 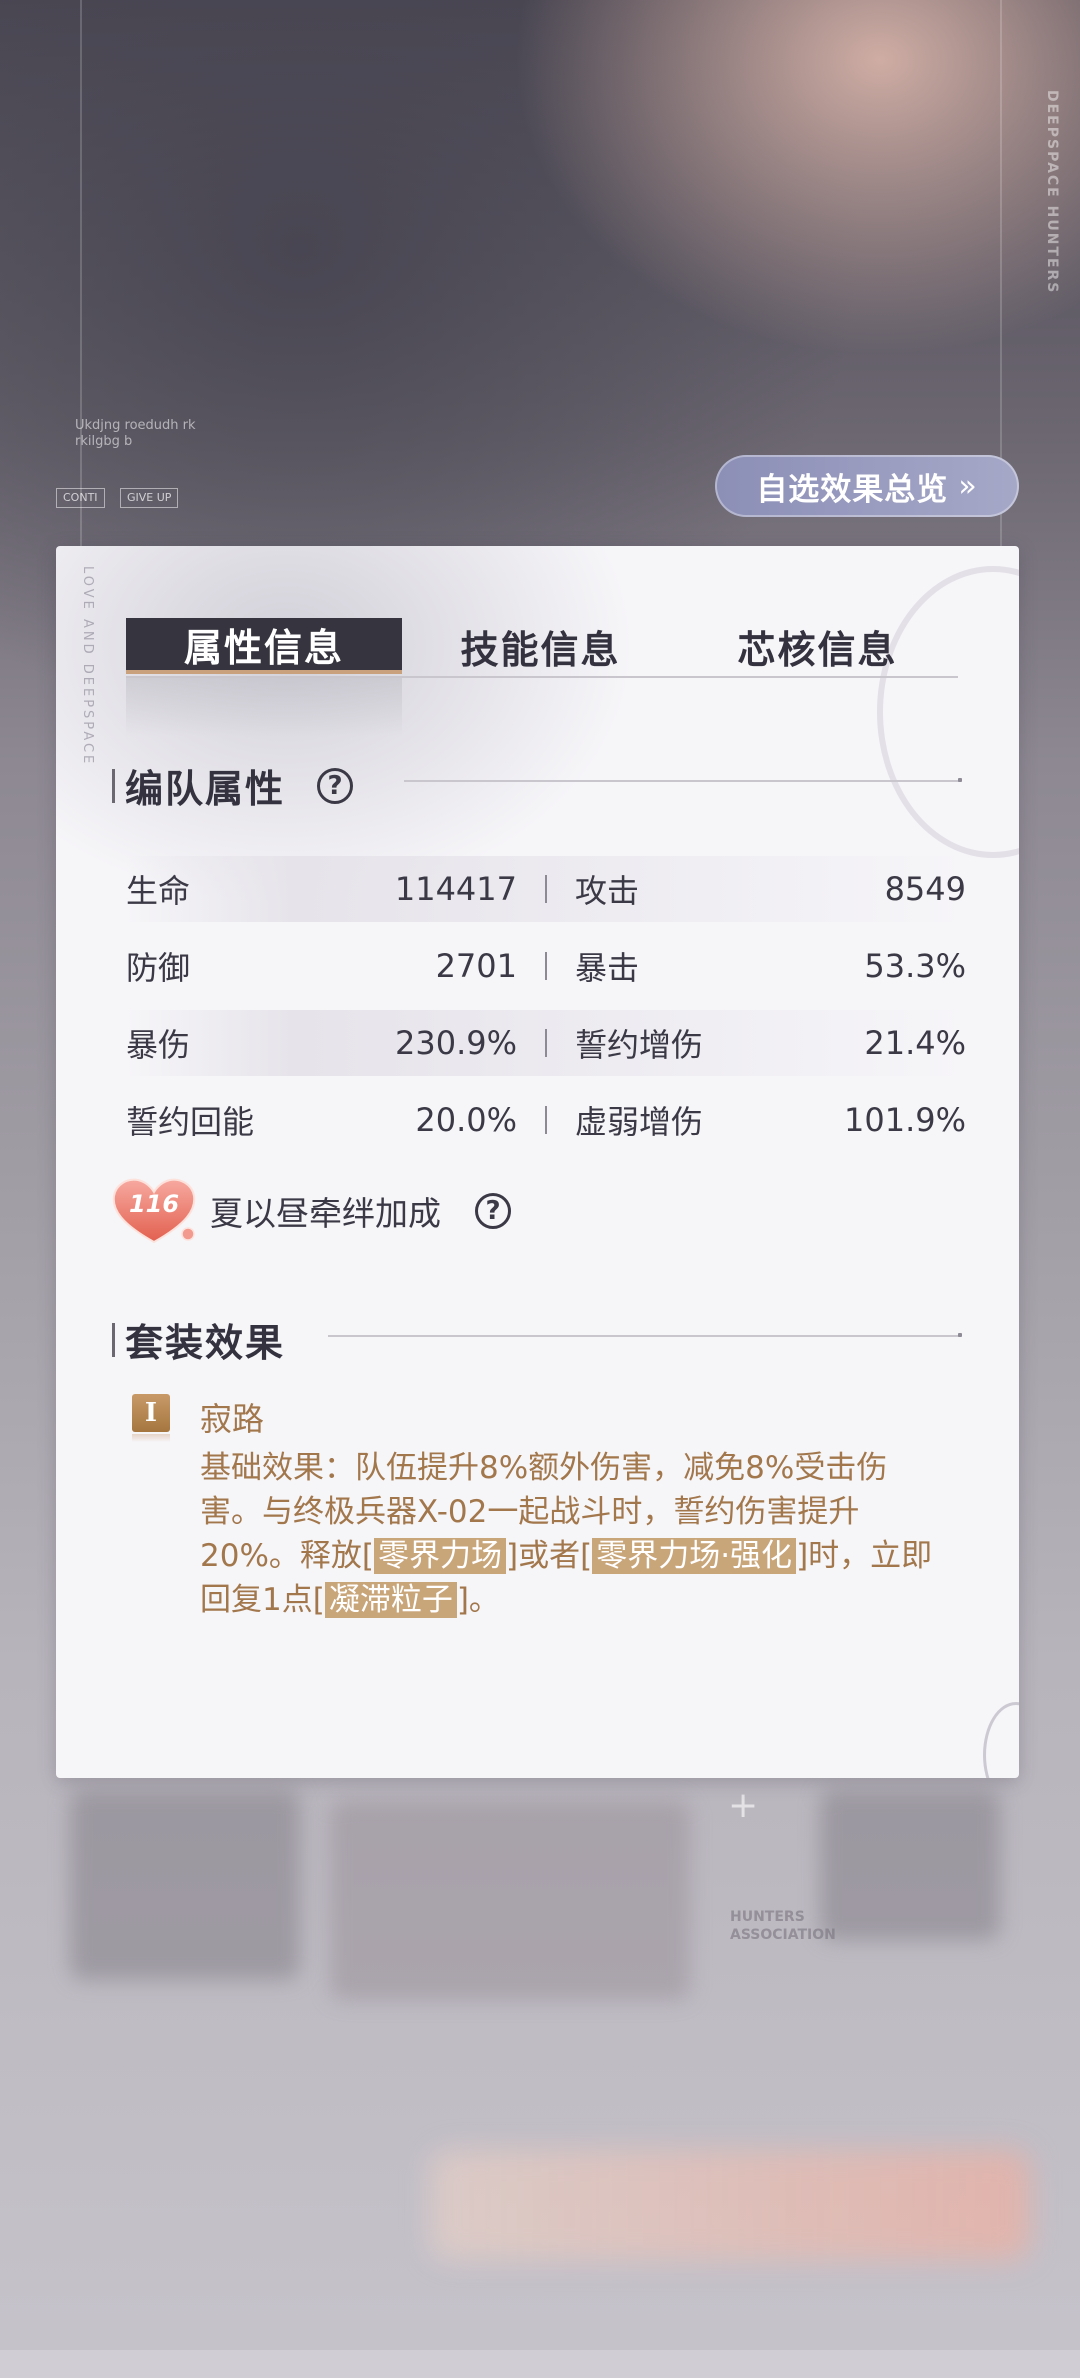 I want to click on bond-heart-badge: 116, so click(x=154, y=1211).